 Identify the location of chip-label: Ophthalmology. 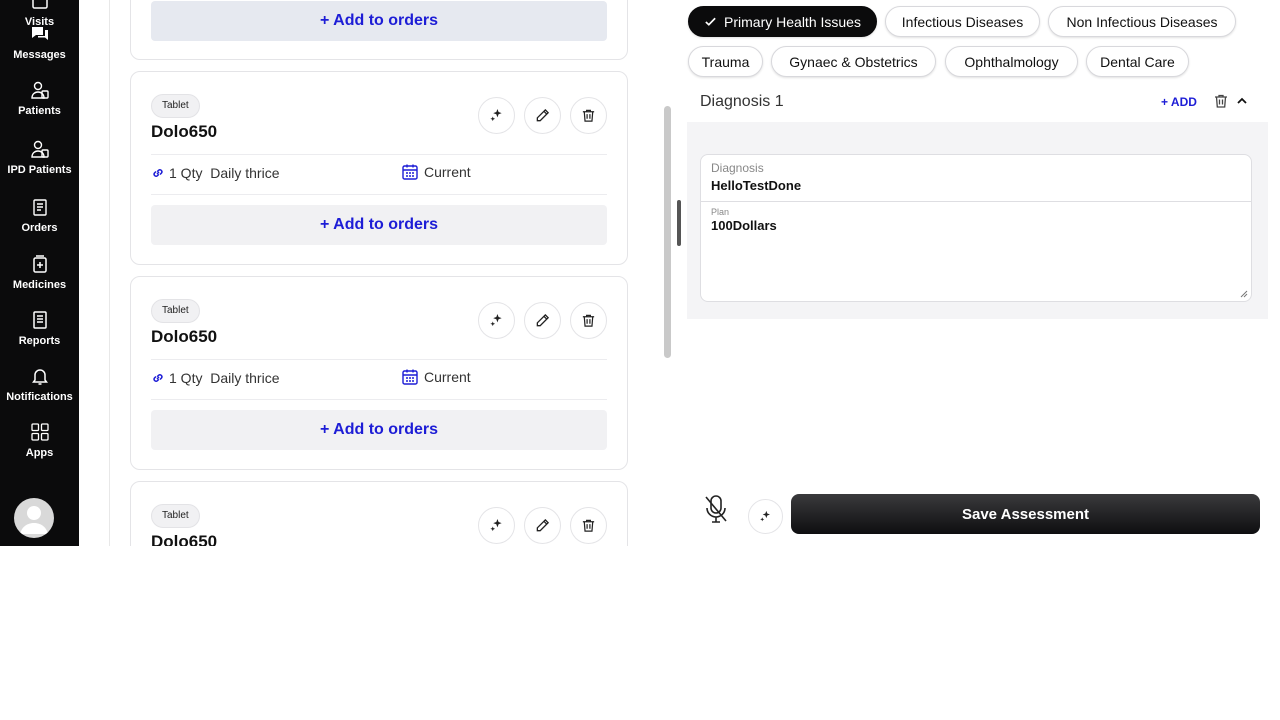
(1011, 61).